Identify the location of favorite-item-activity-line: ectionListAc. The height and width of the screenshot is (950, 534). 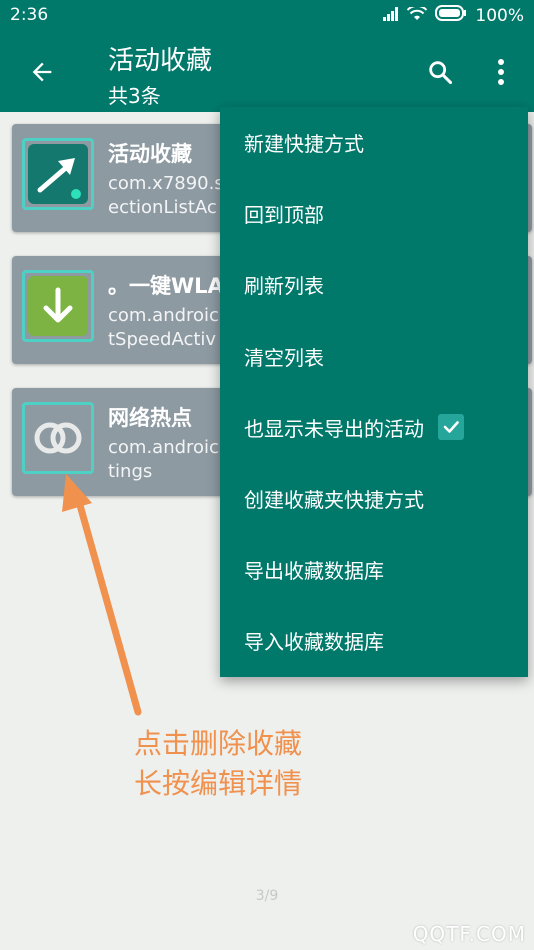
(162, 207).